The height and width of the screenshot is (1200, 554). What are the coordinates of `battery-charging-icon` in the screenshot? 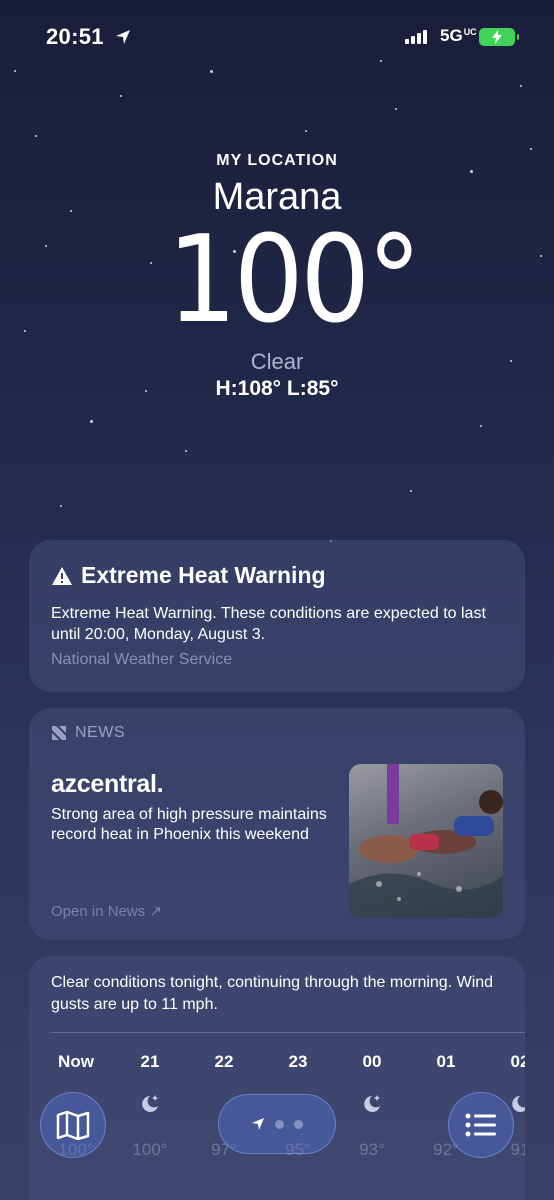 It's located at (499, 37).